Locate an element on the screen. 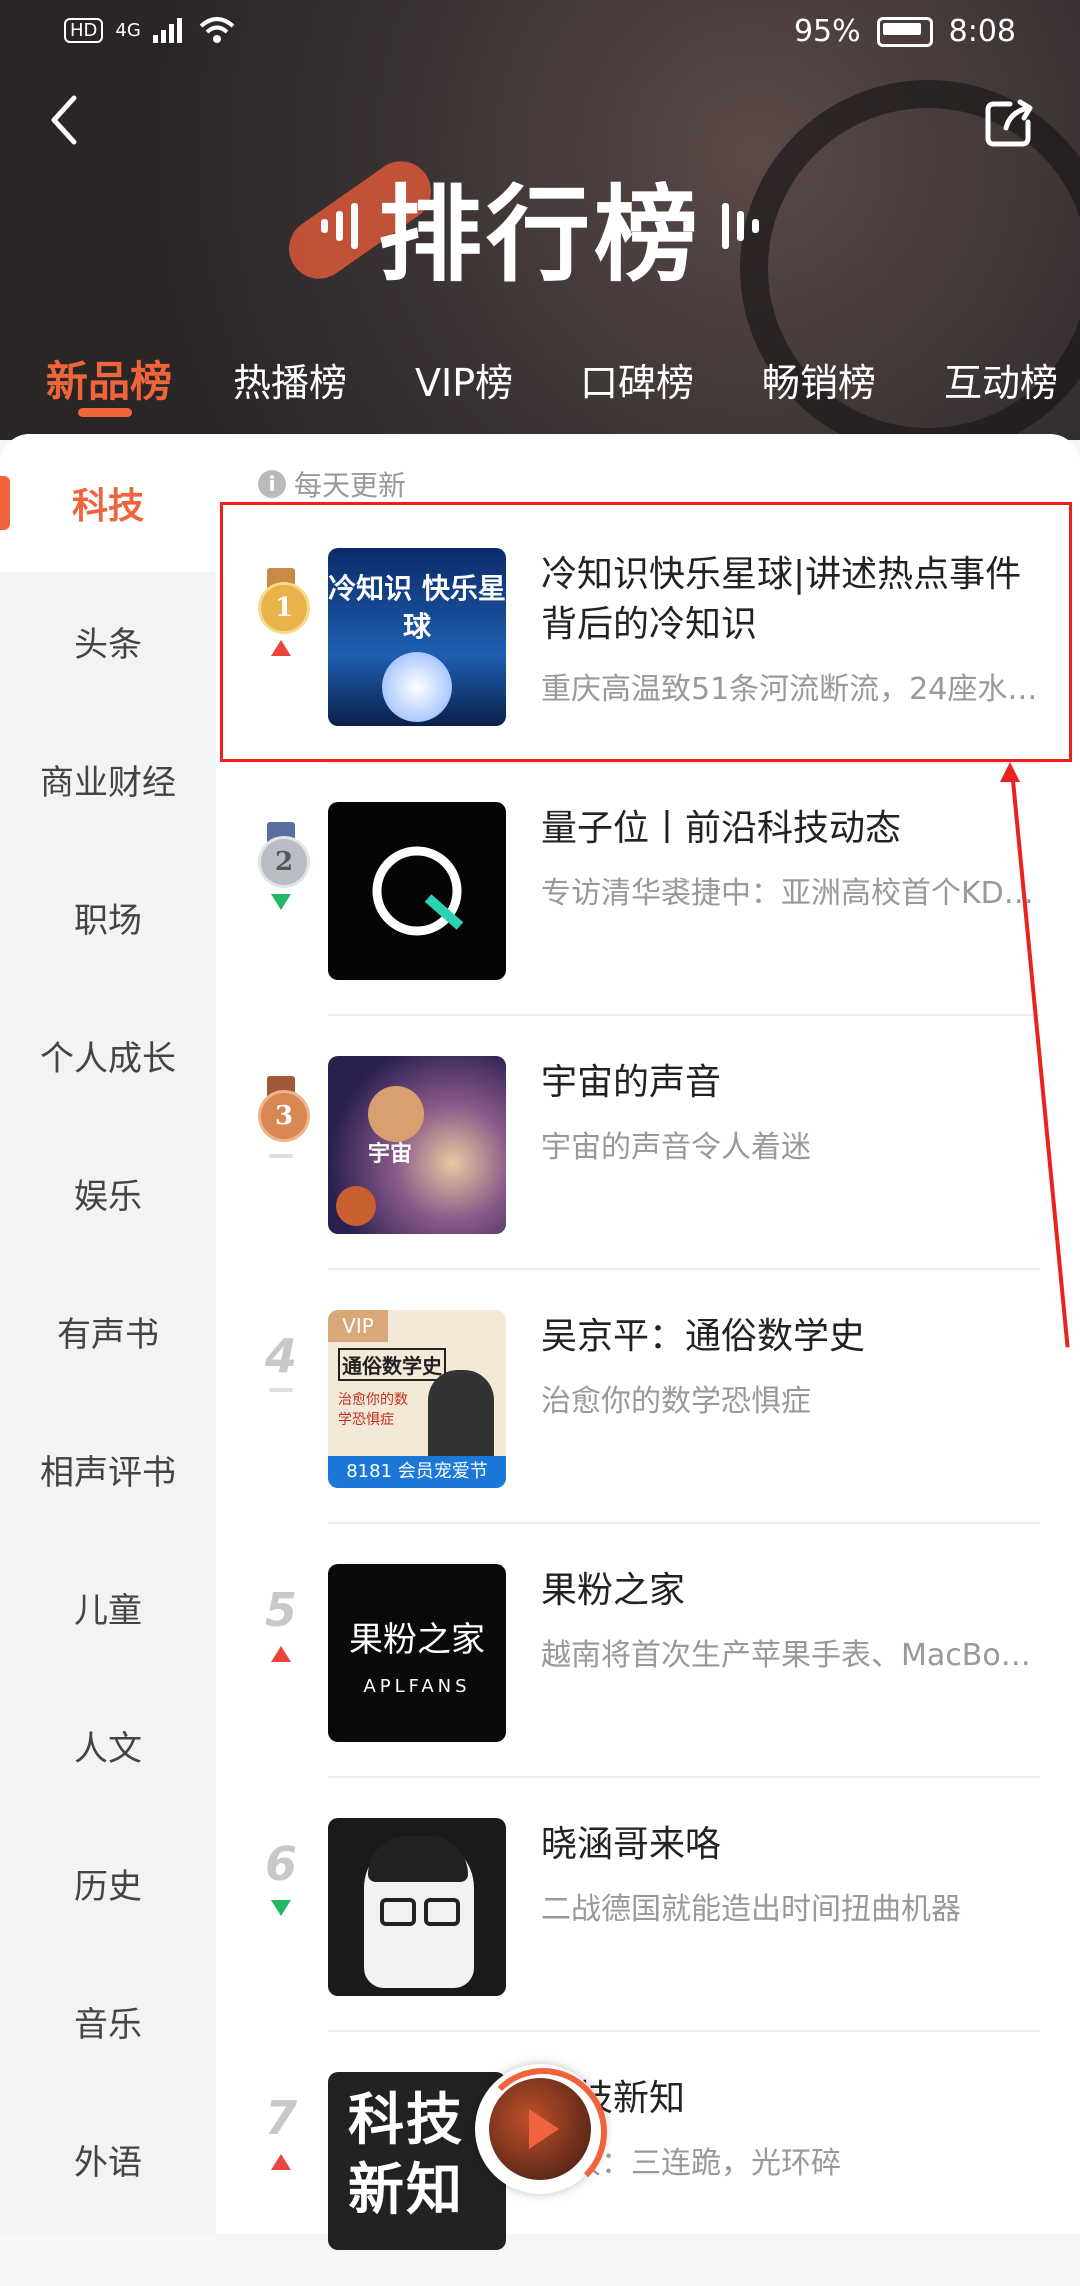 The height and width of the screenshot is (2286, 1080). rank-badge: 7 is located at coordinates (281, 2131).